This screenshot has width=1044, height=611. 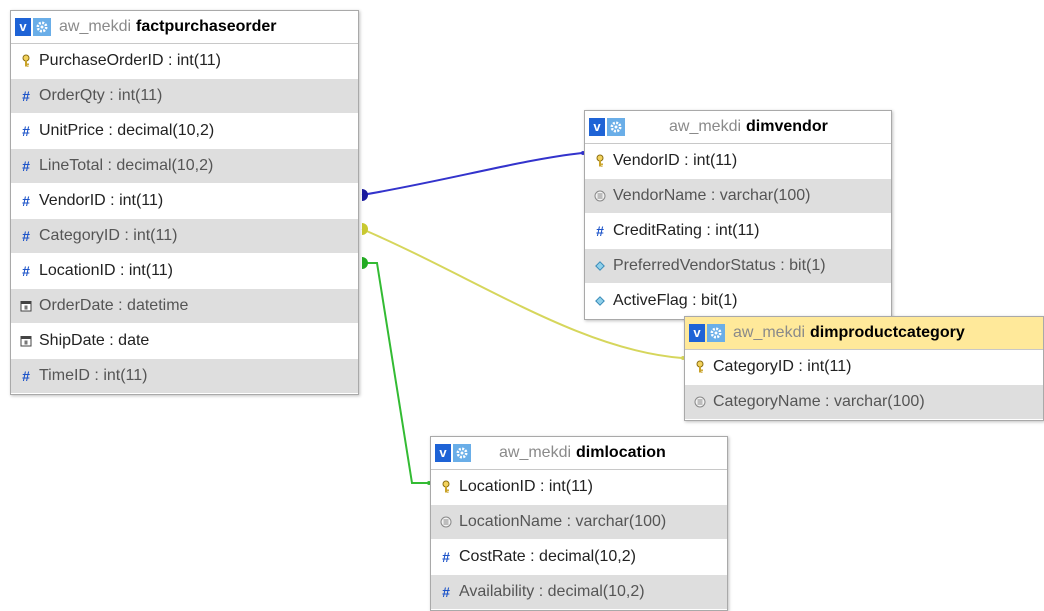 I want to click on column-row-costrate: # CostRate : decimal(10,2), so click(x=579, y=557).